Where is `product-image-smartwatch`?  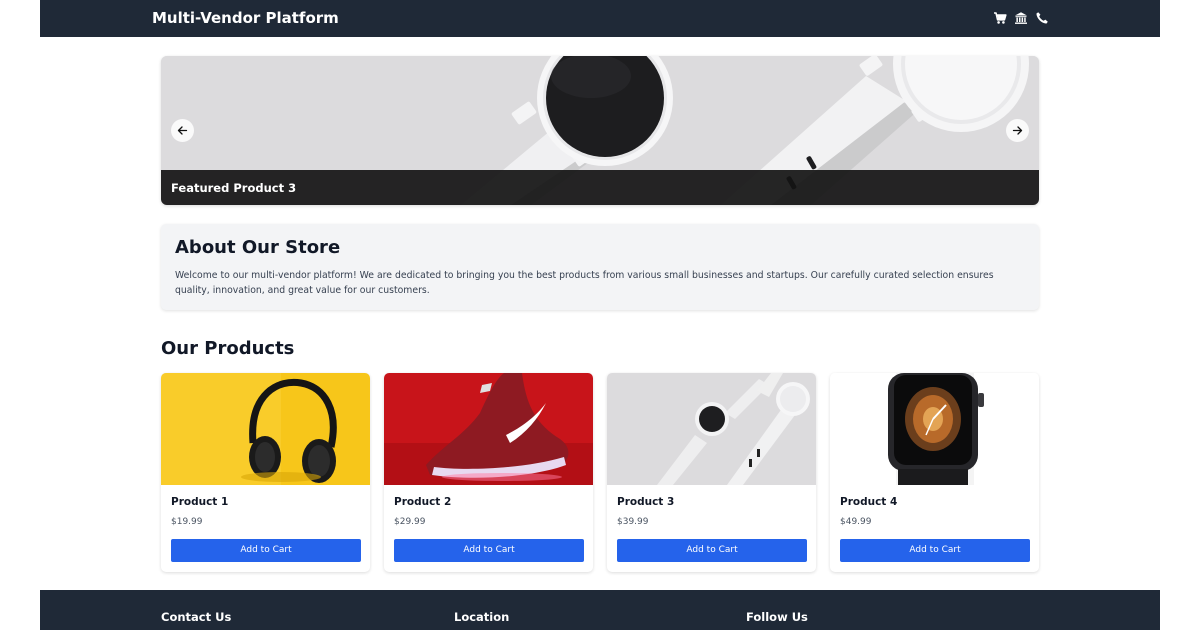
product-image-smartwatch is located at coordinates (934, 429).